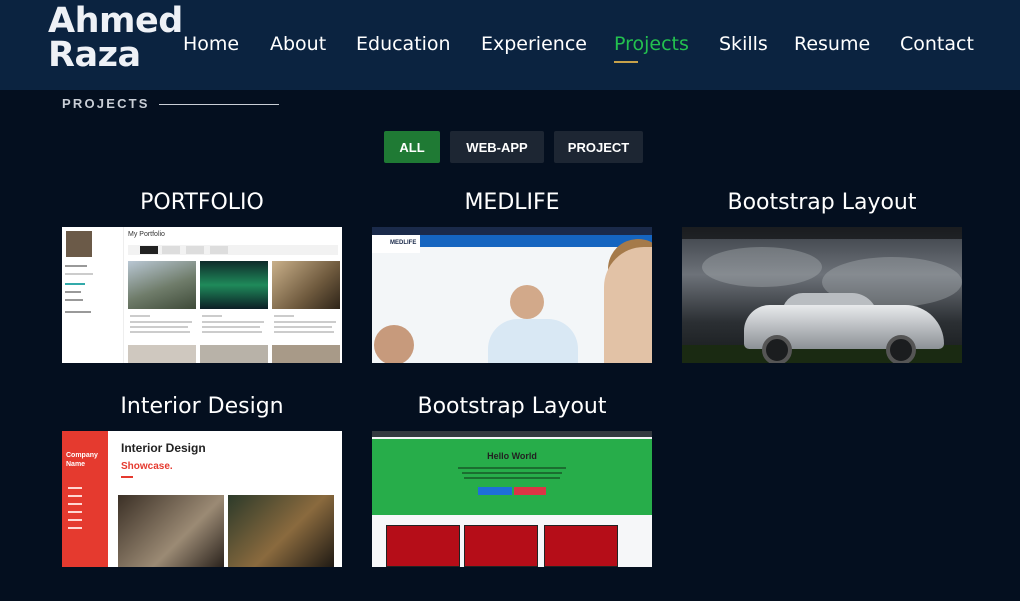 The height and width of the screenshot is (601, 1020). What do you see at coordinates (396, 244) in the screenshot?
I see `thumb-medlife-logo: MEDLIFE` at bounding box center [396, 244].